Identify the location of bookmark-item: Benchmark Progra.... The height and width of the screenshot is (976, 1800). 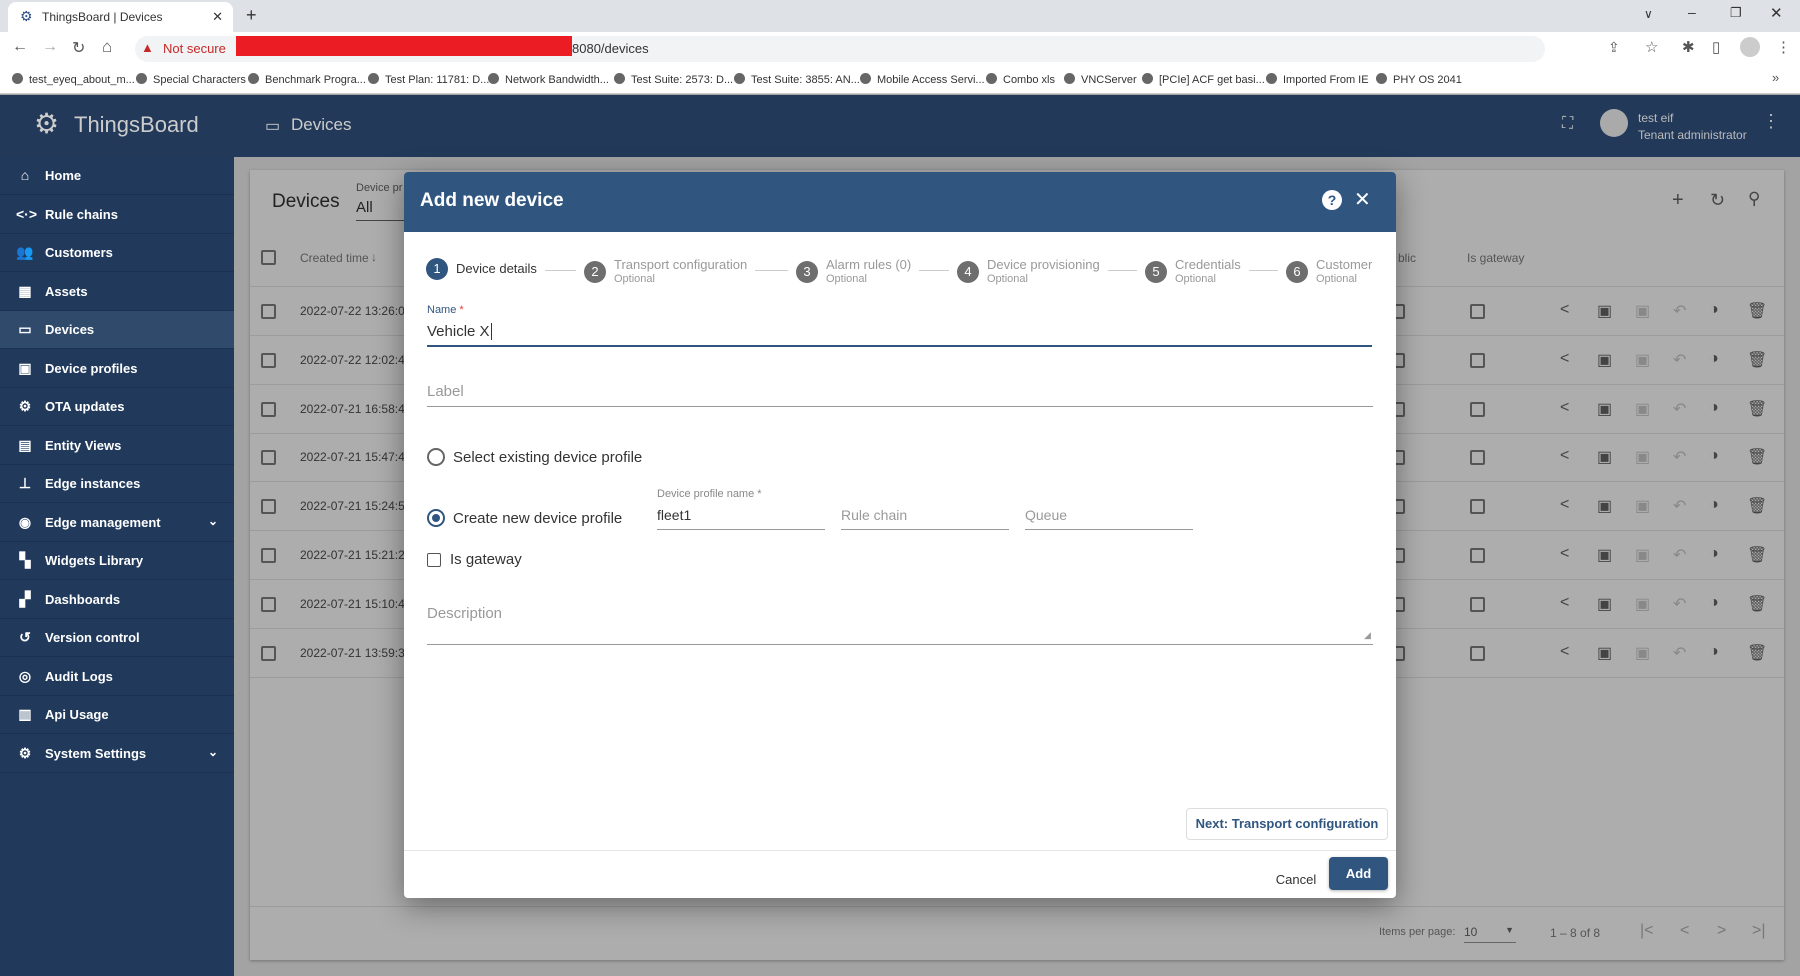
(307, 79).